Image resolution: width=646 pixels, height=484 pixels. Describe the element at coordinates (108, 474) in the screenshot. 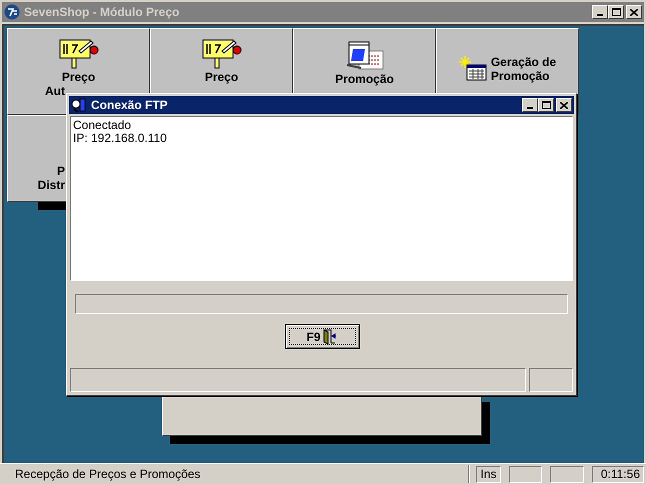

I see `status-message: Recepção de Preços e Promoções` at that location.